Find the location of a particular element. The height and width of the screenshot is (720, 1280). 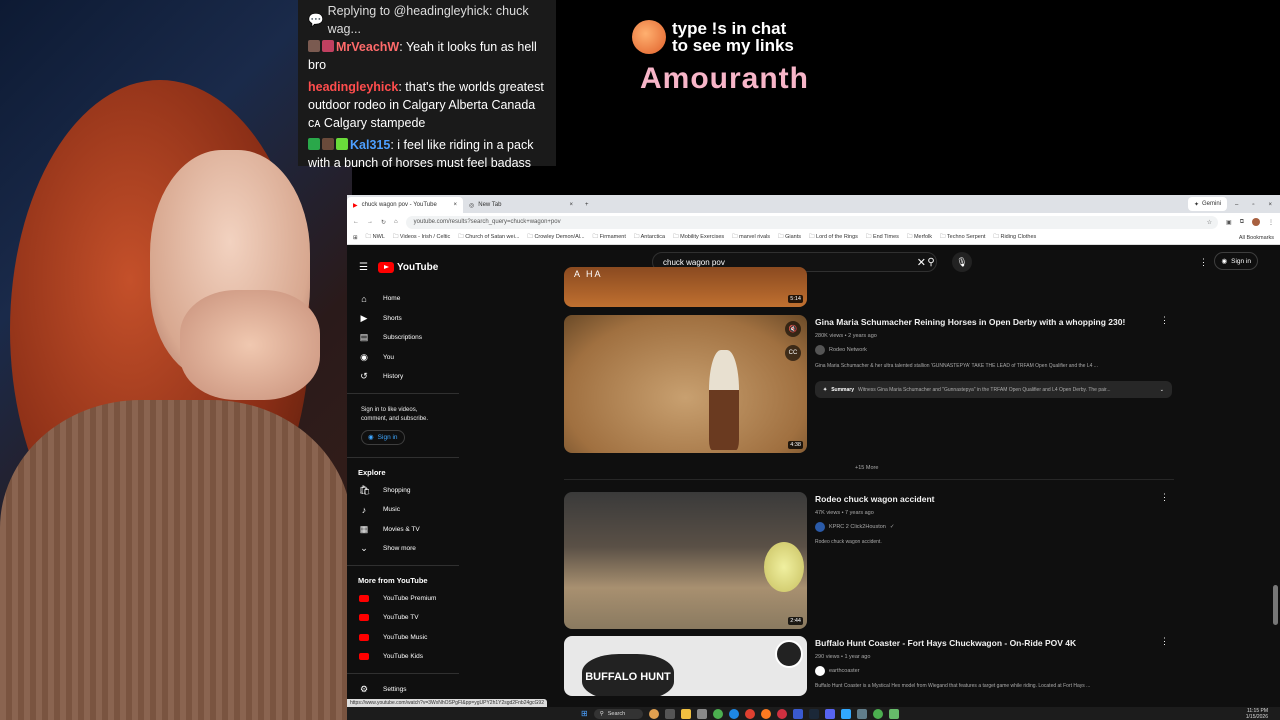

sidebar-item-home: ⌂ Home is located at coordinates (403, 299).